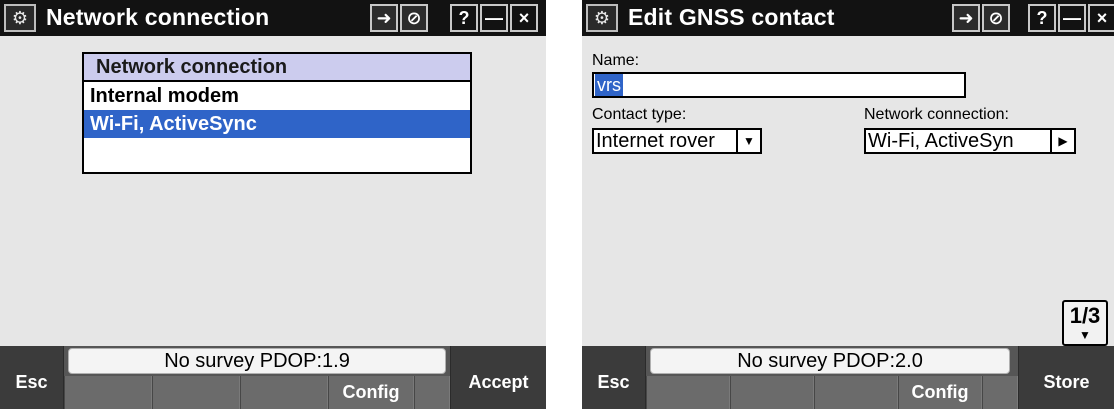 Image resolution: width=1114 pixels, height=409 pixels. Describe the element at coordinates (1085, 335) in the screenshot. I see `page-down-icon: ▼` at that location.